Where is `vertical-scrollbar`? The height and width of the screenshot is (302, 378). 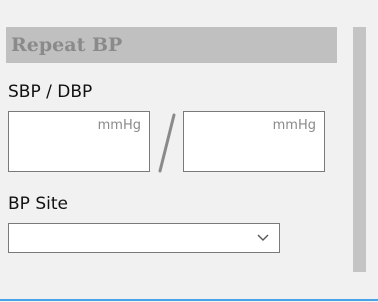 vertical-scrollbar is located at coordinates (359, 149).